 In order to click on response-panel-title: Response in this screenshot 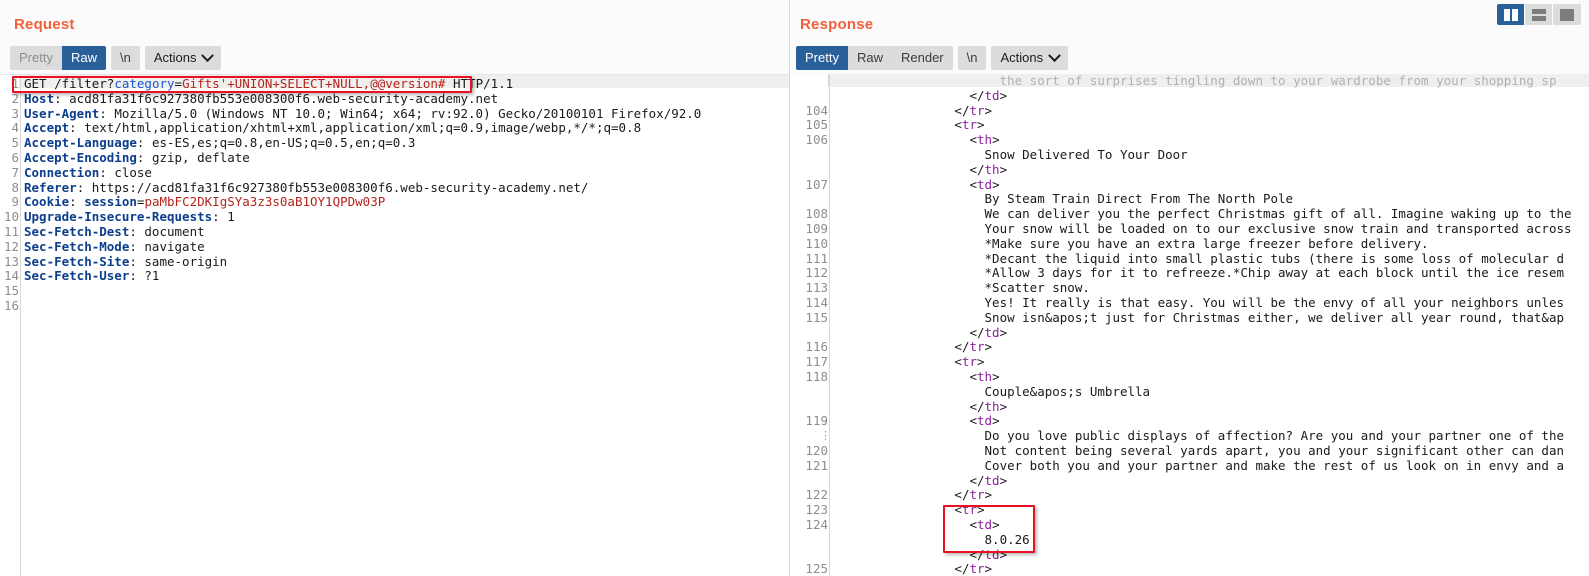, I will do `click(837, 24)`.